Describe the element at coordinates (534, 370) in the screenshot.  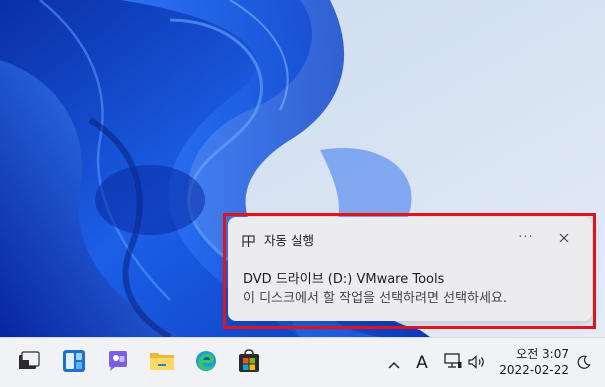
I see `clock-date: 2022-02-22` at that location.